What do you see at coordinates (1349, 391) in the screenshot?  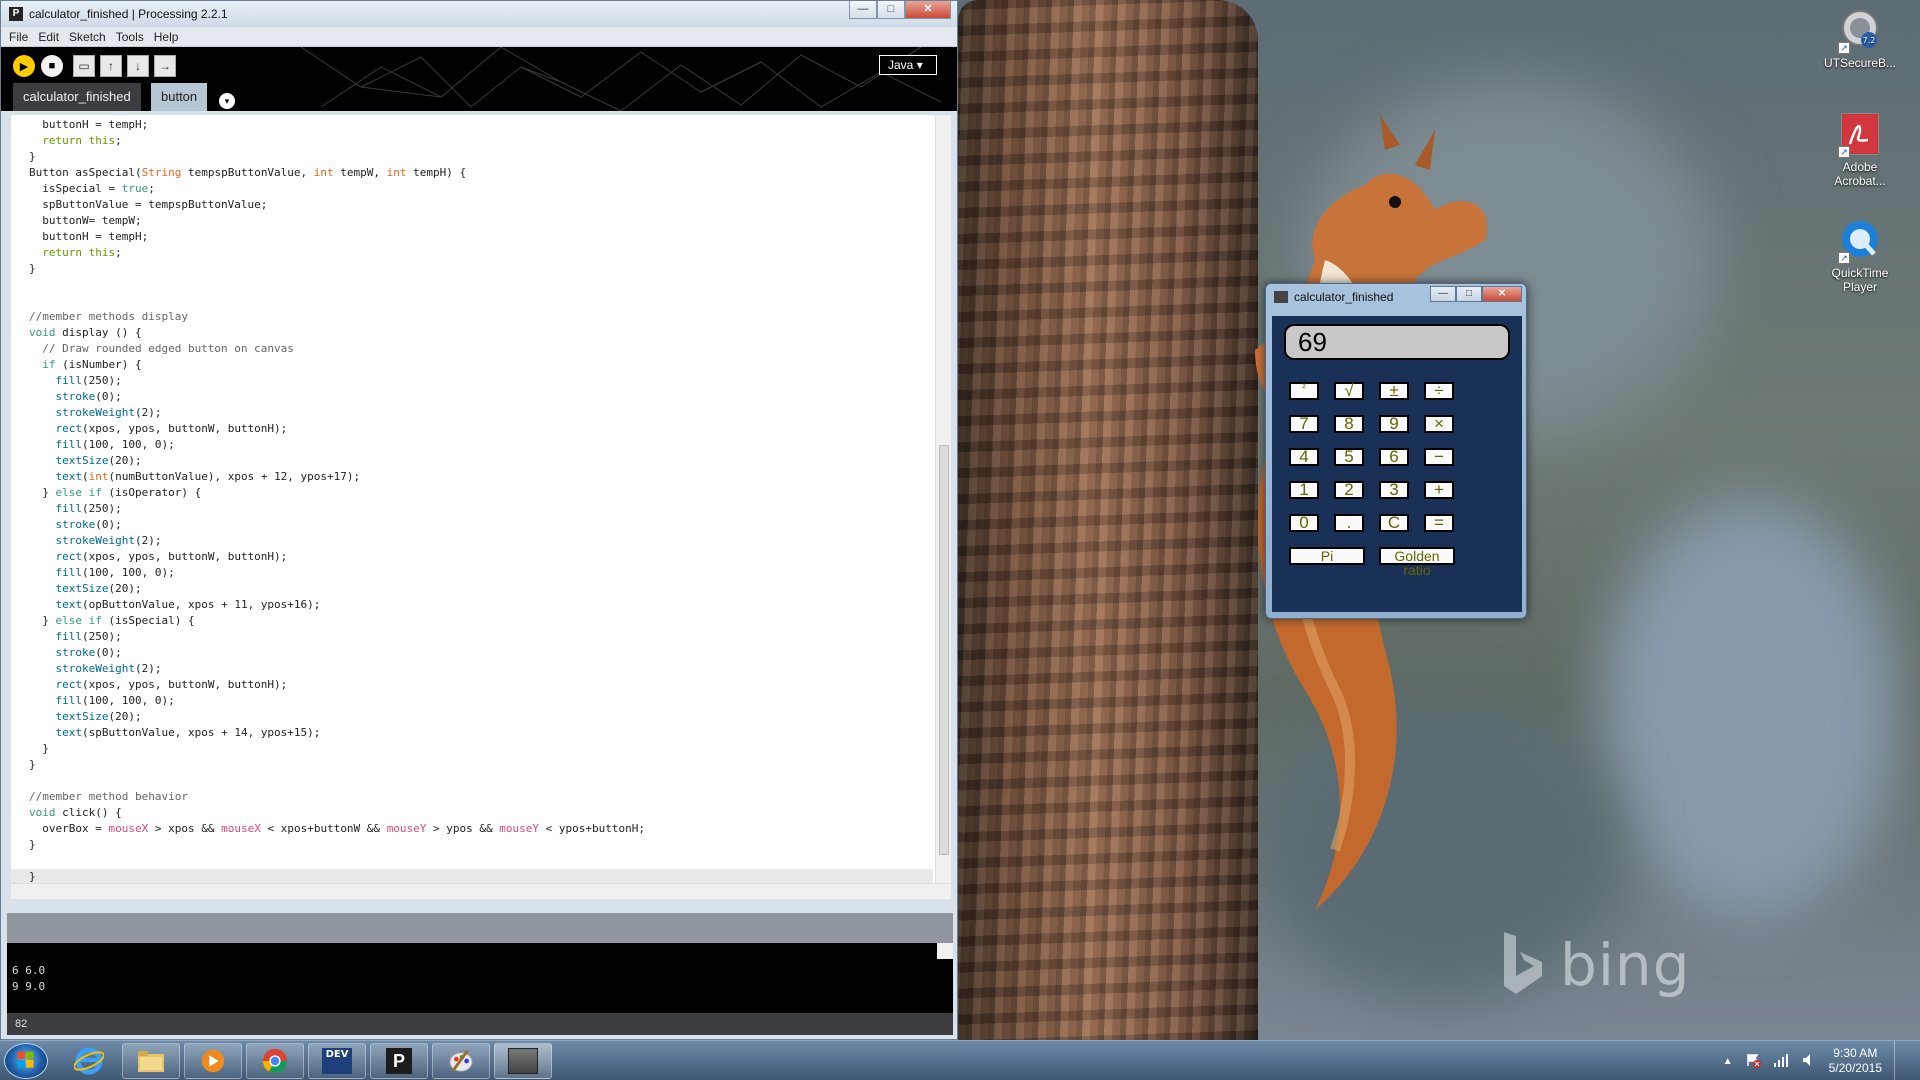 I see `calc-key-0-1: √` at bounding box center [1349, 391].